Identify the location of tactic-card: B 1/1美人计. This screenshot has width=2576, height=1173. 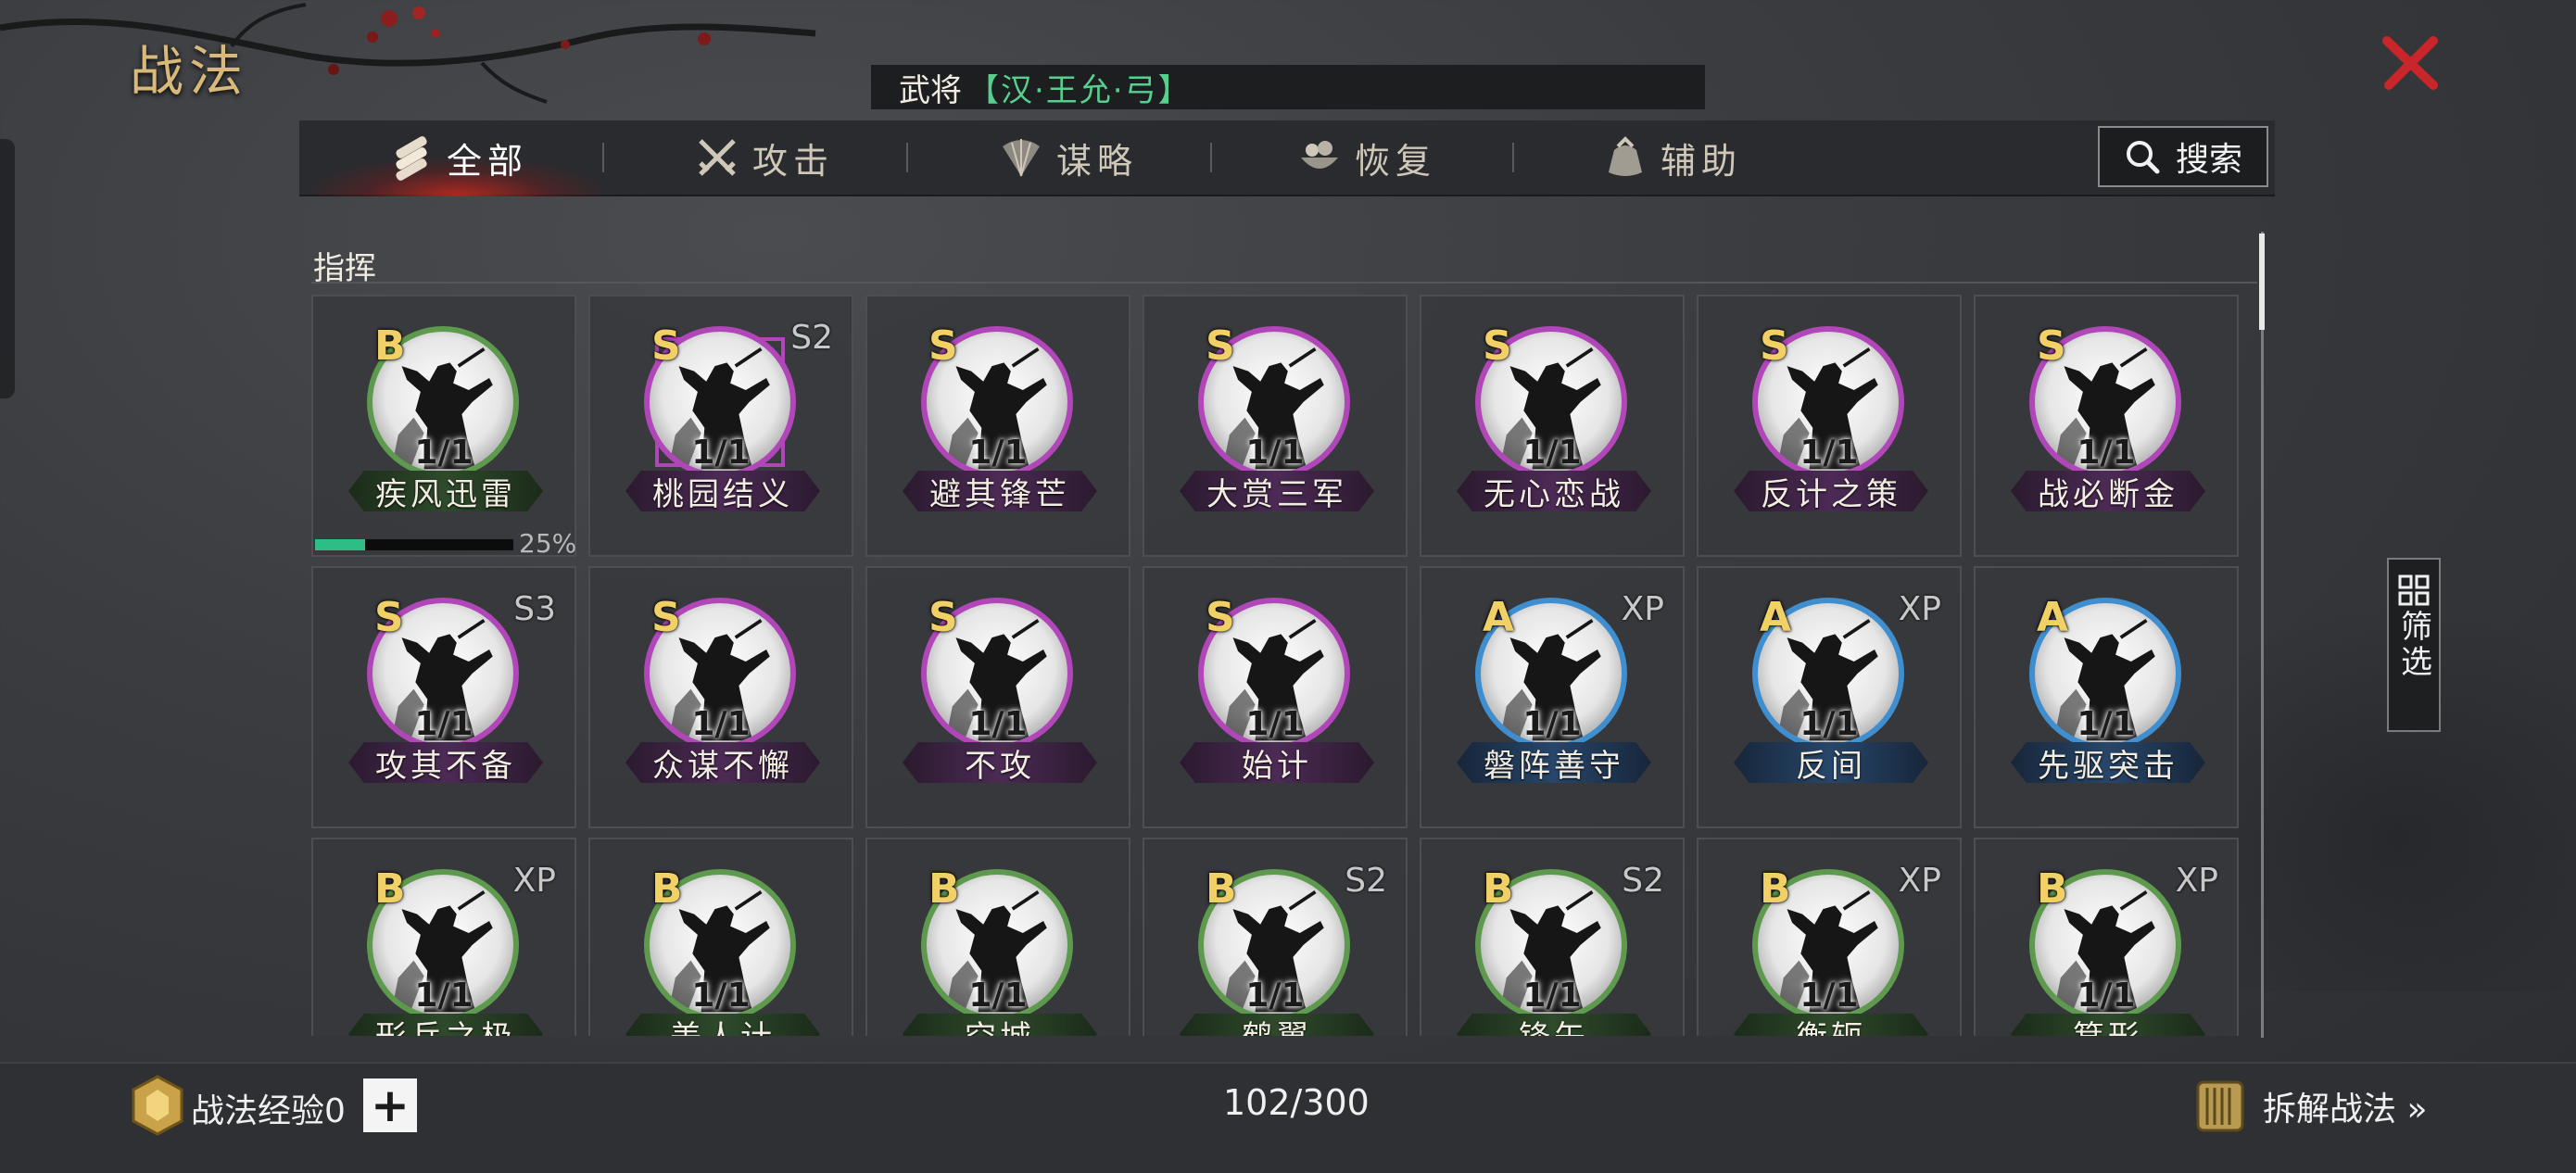
(720, 937).